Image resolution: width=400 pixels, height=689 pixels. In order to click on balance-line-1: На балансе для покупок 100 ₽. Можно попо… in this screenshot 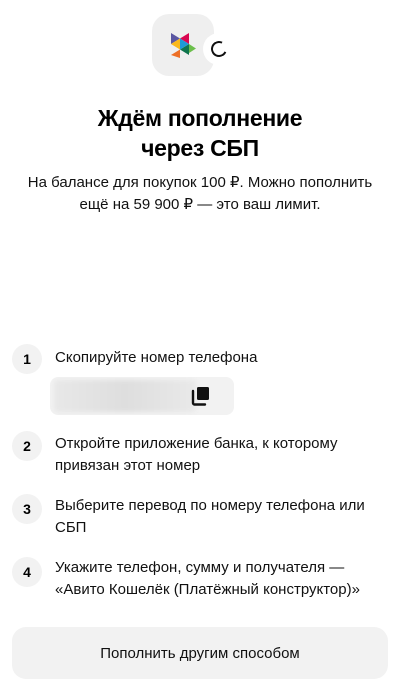, I will do `click(200, 182)`.